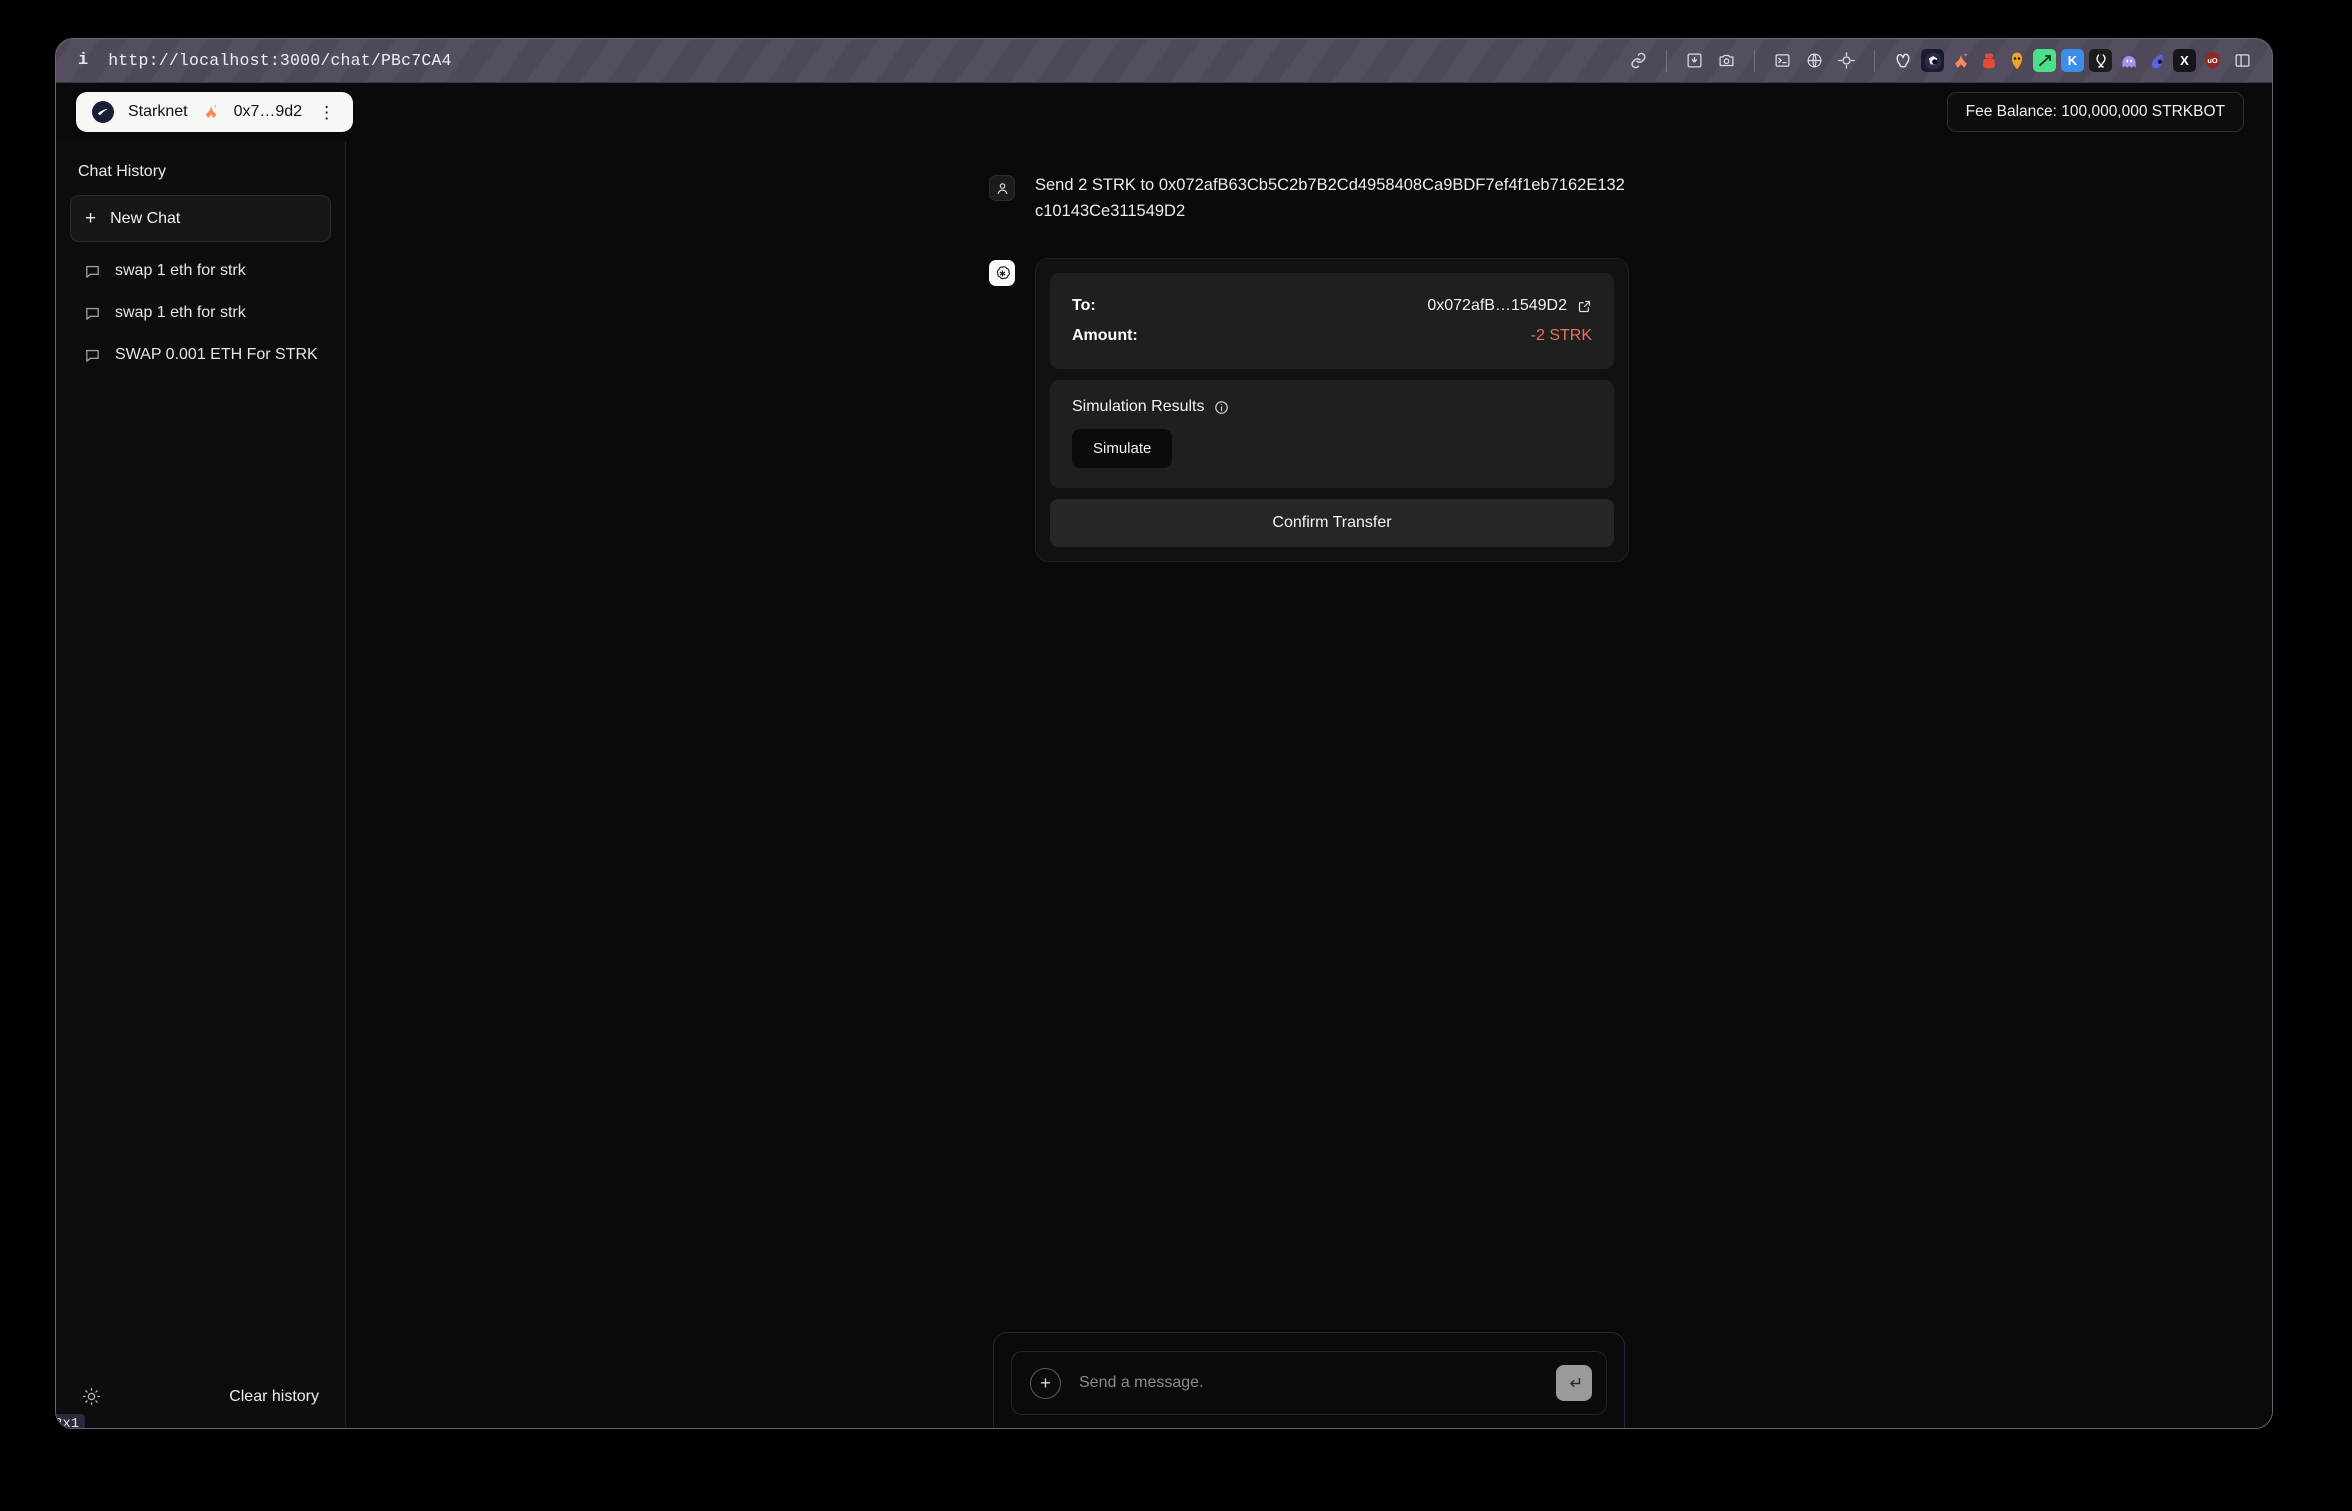 Image resolution: width=2352 pixels, height=1511 pixels. I want to click on braavos-extension-icon, so click(1988, 60).